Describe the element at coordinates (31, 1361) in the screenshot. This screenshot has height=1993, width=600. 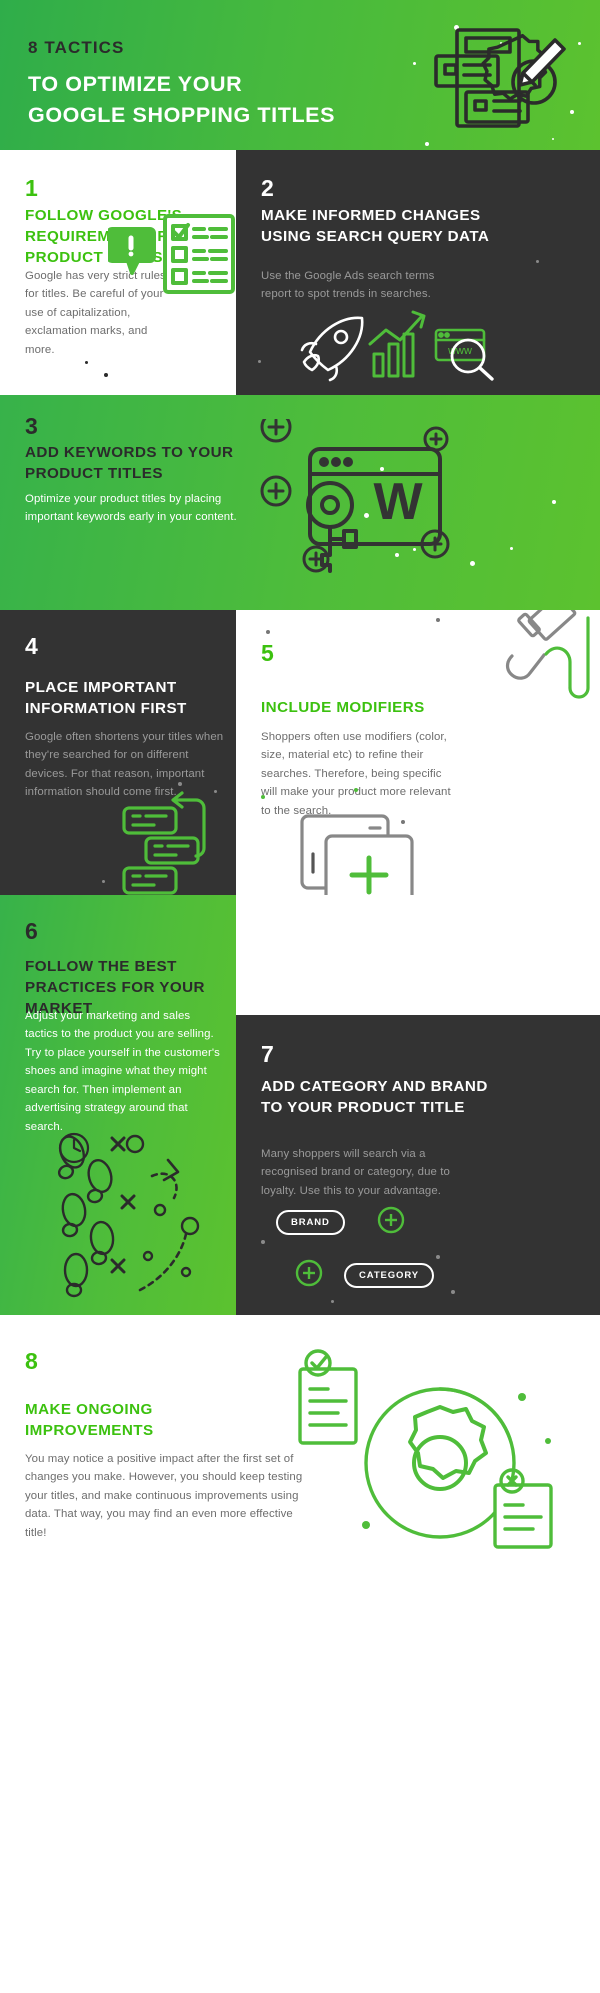
I see `section-8-number: 8` at that location.